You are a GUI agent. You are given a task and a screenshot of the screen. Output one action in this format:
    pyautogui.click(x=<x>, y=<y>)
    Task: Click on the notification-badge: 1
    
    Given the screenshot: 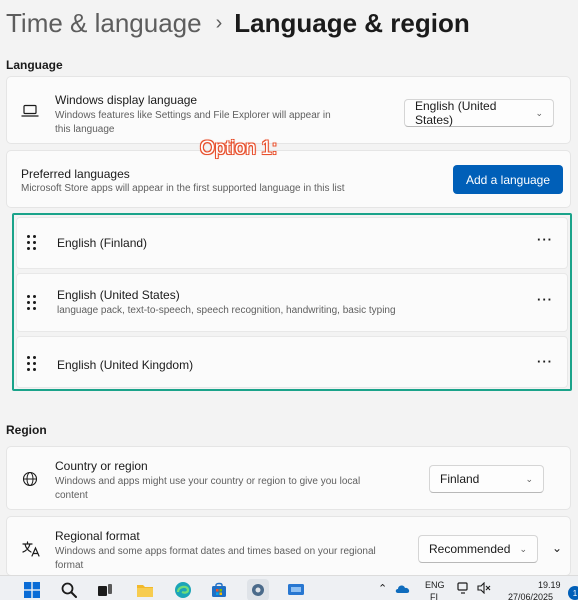 What is the action you would take?
    pyautogui.click(x=573, y=593)
    